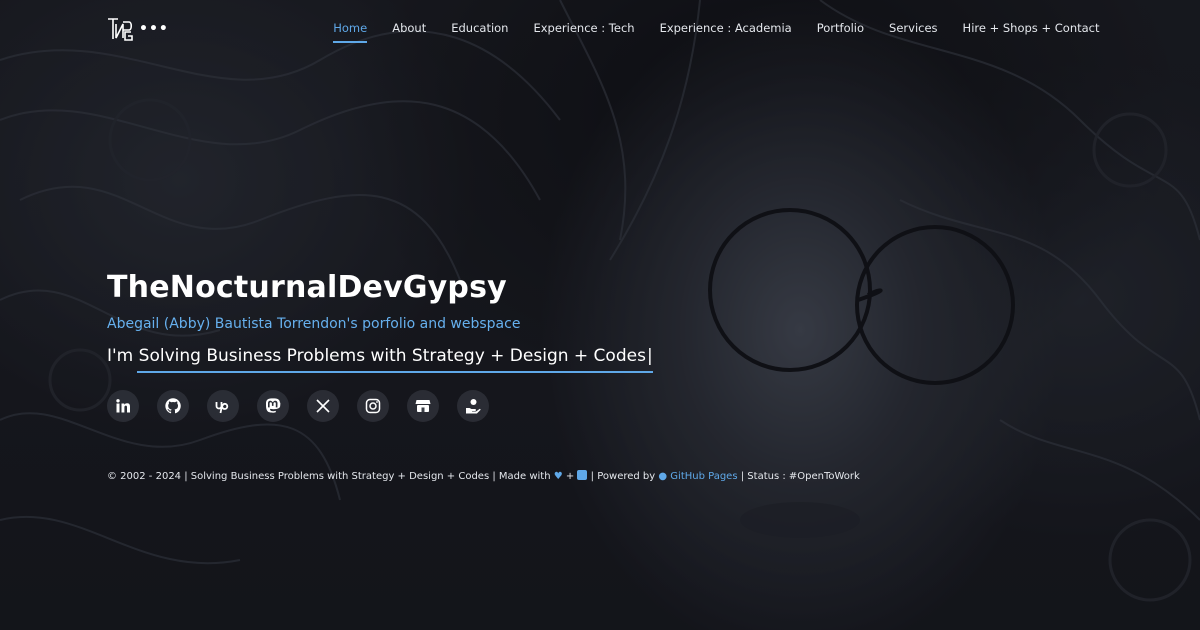 The height and width of the screenshot is (630, 1200). I want to click on mastodon-icon, so click(273, 405).